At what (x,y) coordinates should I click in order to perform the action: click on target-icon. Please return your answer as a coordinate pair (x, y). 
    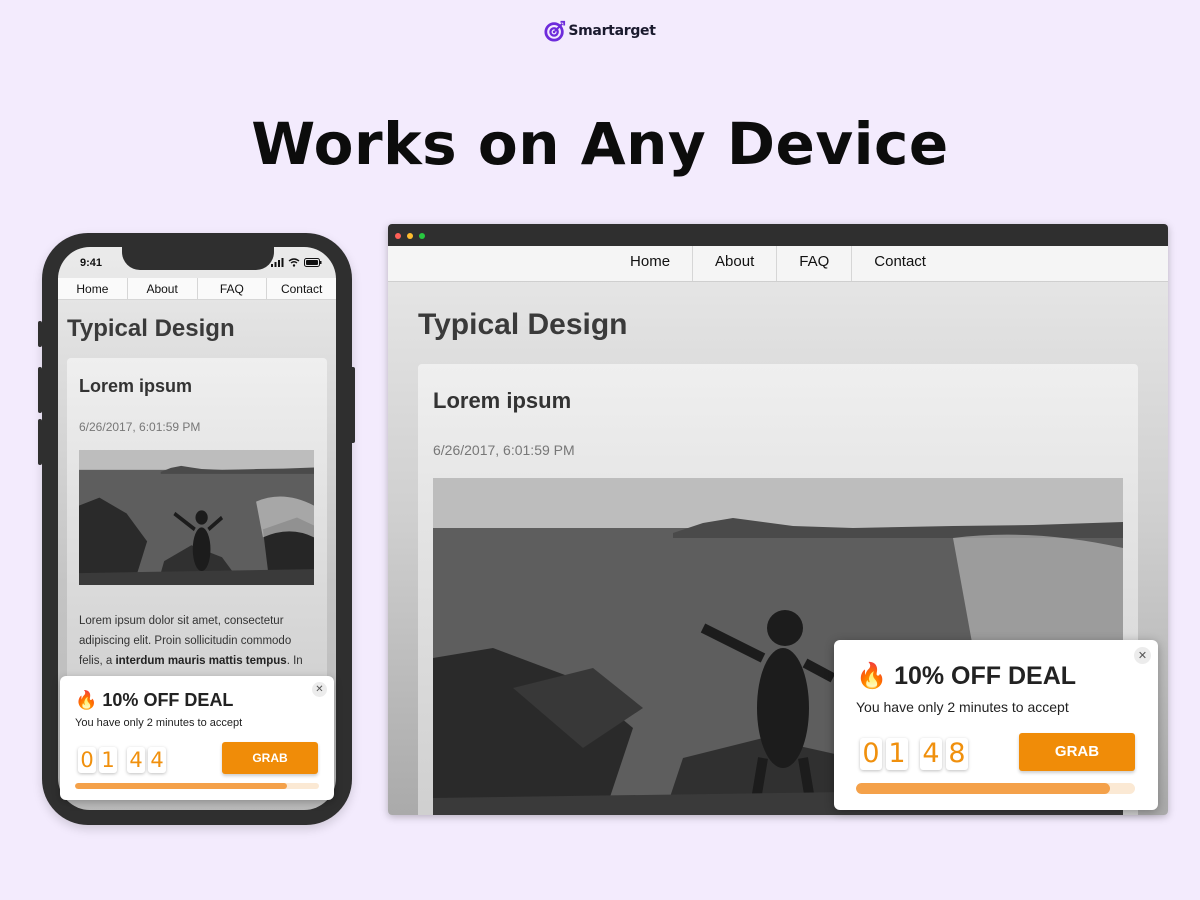
    Looking at the image, I should click on (555, 31).